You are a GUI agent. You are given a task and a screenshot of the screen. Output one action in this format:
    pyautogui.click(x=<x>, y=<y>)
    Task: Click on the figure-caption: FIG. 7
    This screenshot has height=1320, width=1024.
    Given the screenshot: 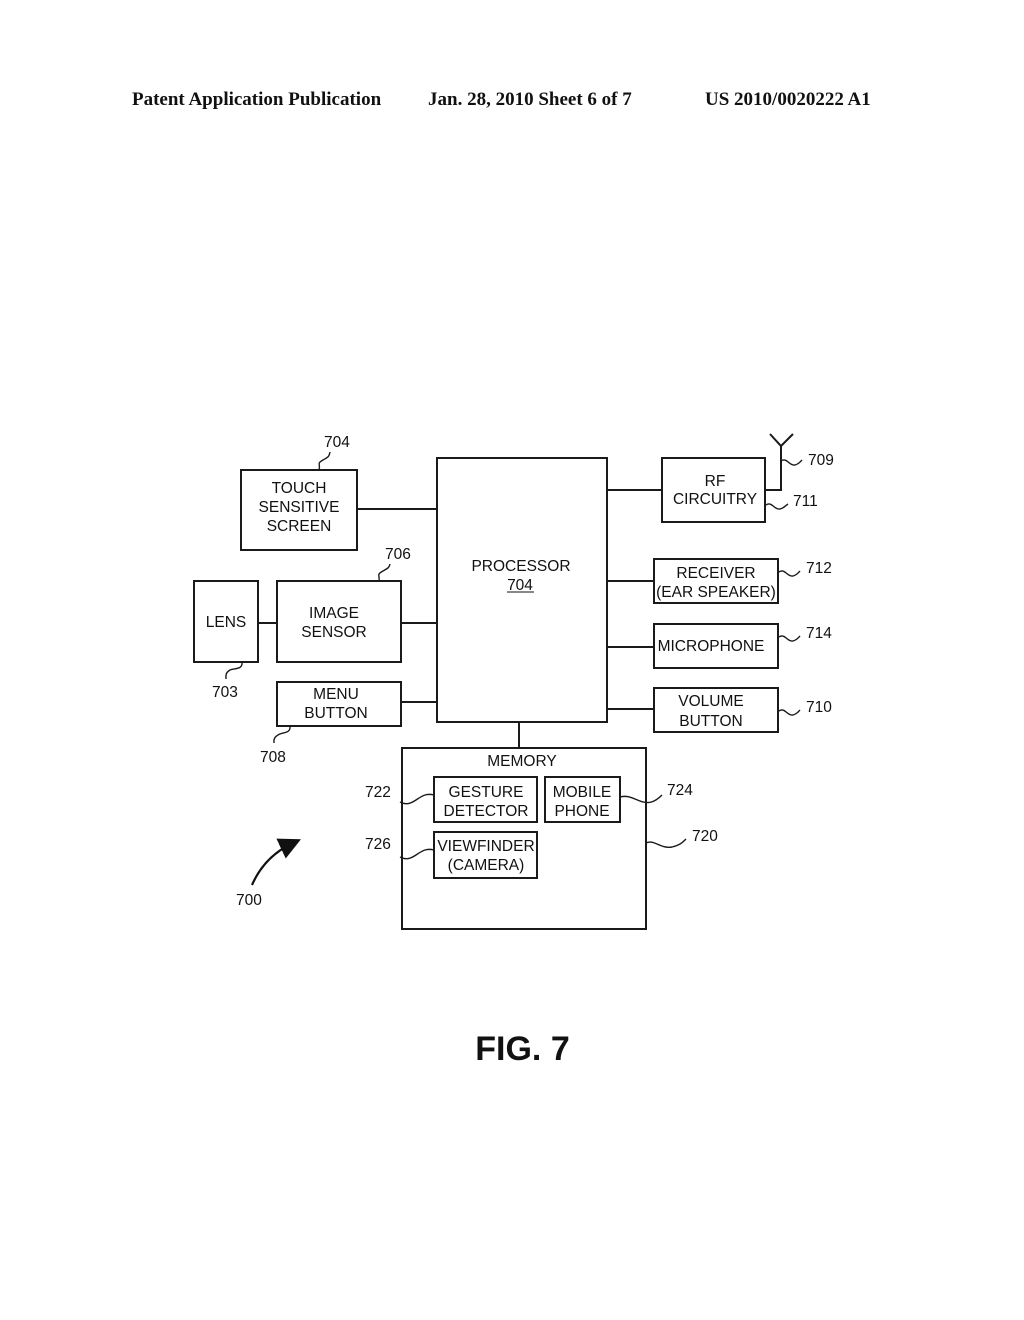 What is the action you would take?
    pyautogui.click(x=522, y=1049)
    